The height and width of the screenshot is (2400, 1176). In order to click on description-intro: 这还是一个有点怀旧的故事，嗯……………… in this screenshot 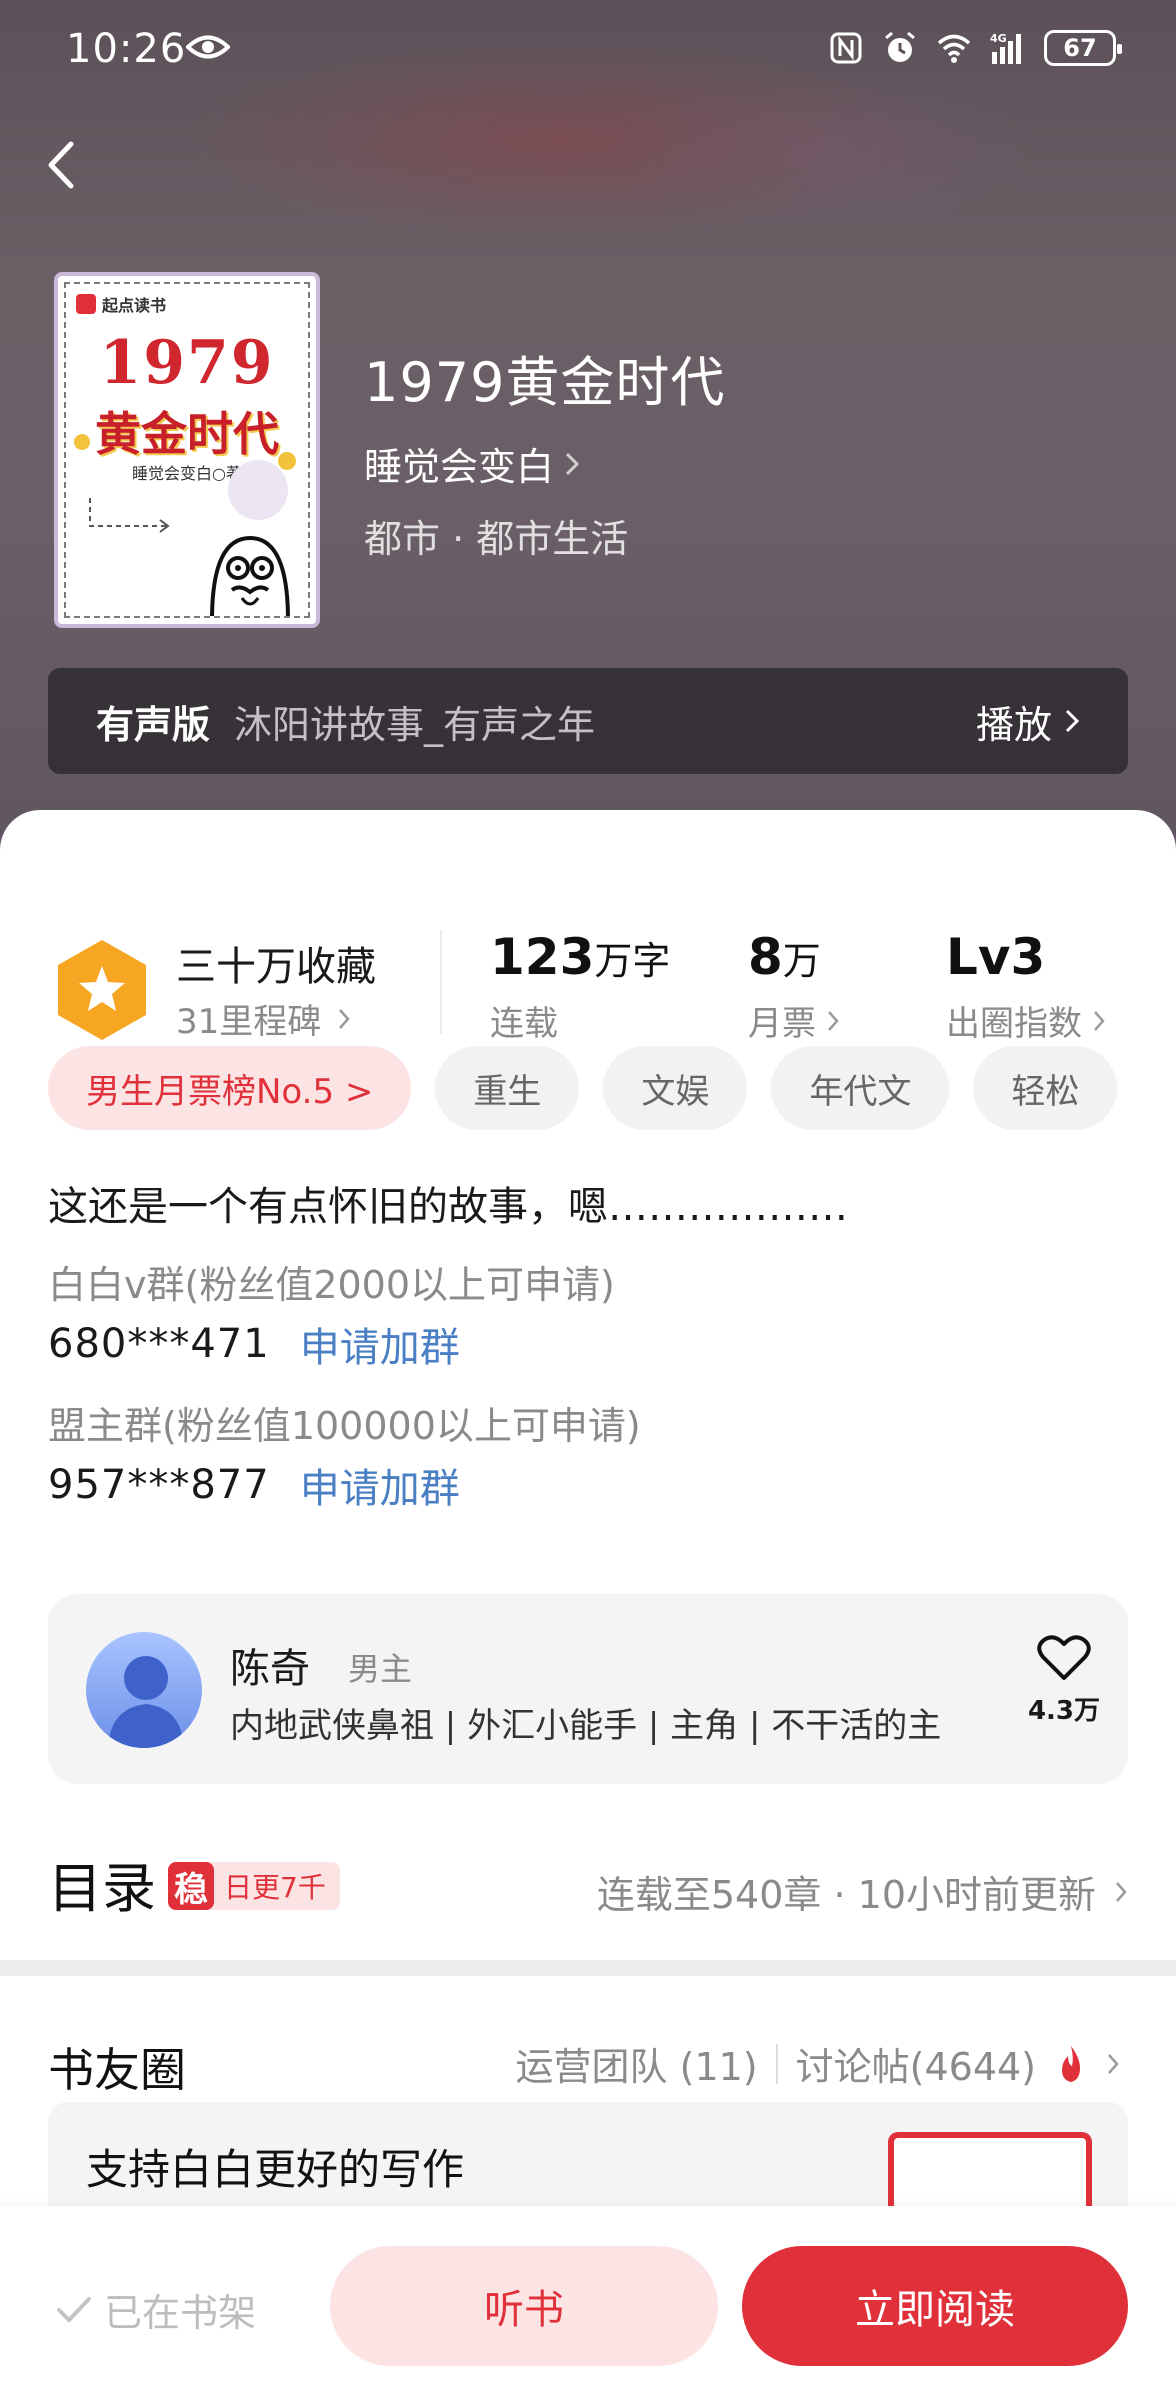, I will do `click(448, 1207)`.